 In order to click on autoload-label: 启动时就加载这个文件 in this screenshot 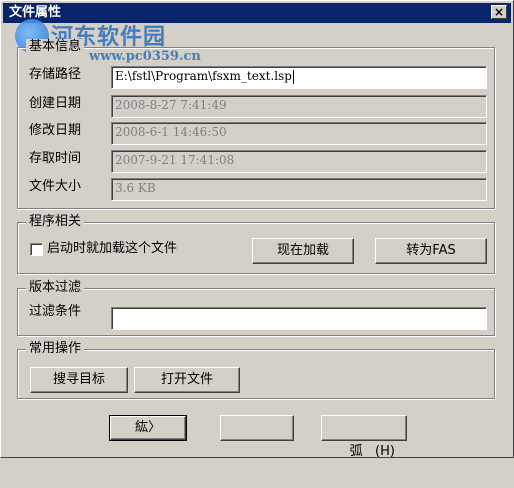, I will do `click(112, 249)`.